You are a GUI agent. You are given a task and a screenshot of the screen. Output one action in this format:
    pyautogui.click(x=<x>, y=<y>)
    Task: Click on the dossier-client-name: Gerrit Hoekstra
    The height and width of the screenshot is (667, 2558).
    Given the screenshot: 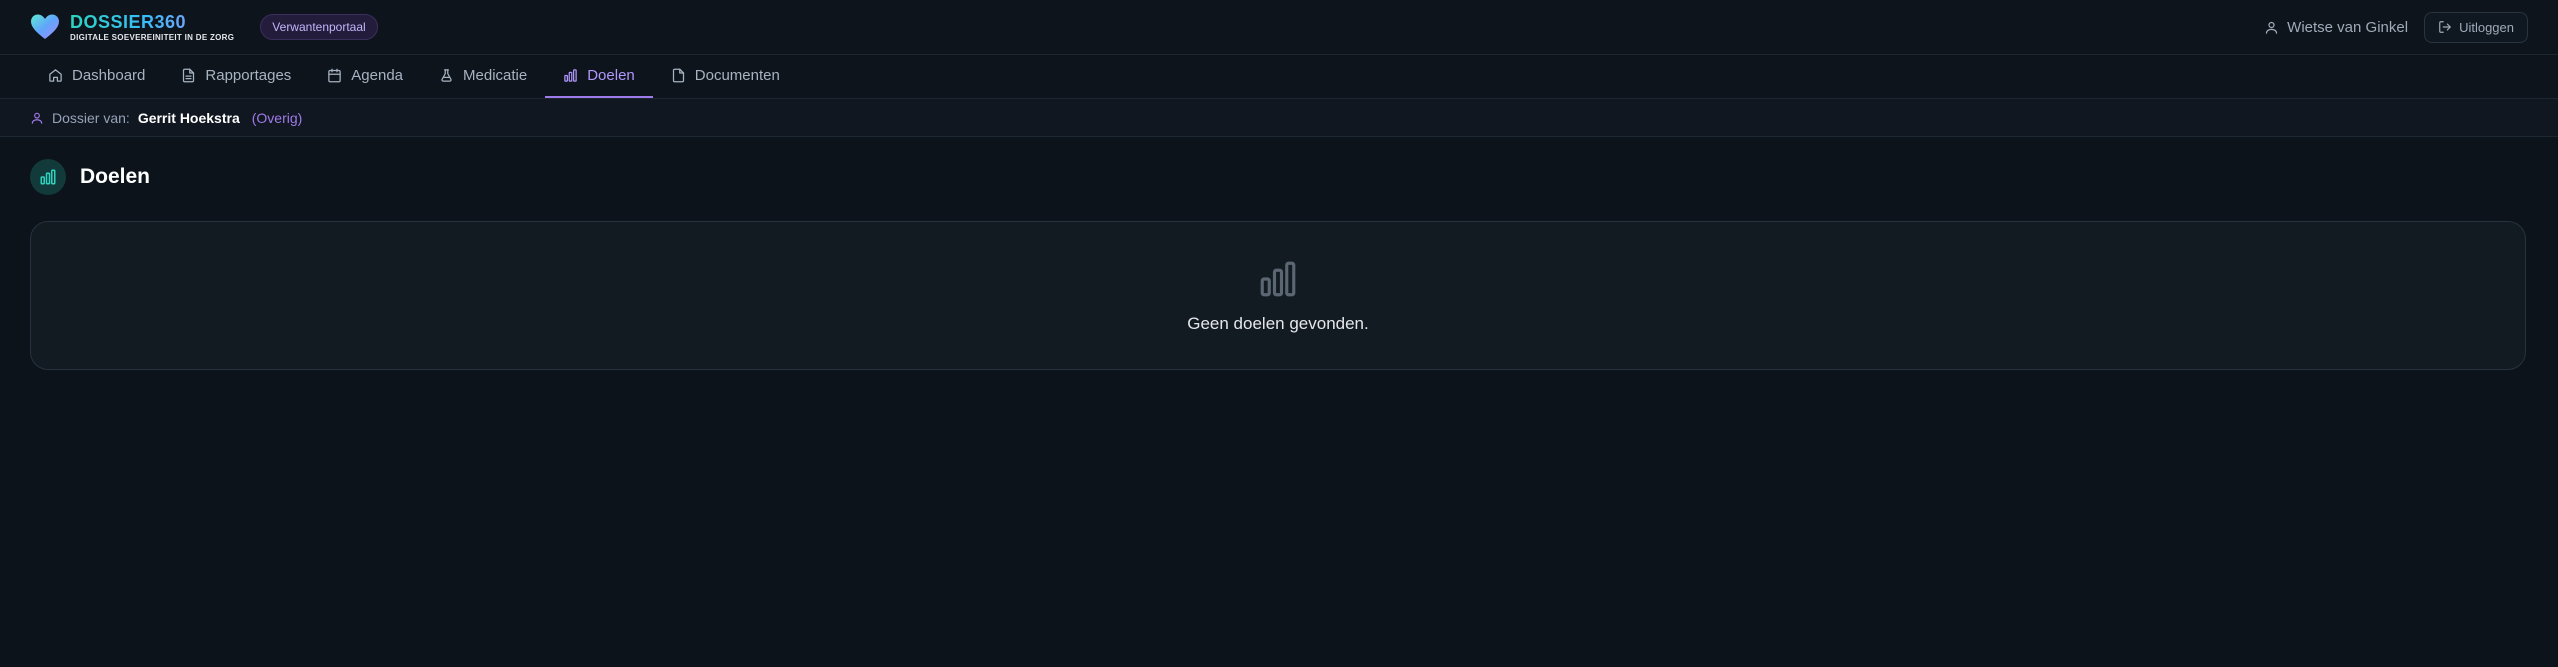 What is the action you would take?
    pyautogui.click(x=188, y=117)
    